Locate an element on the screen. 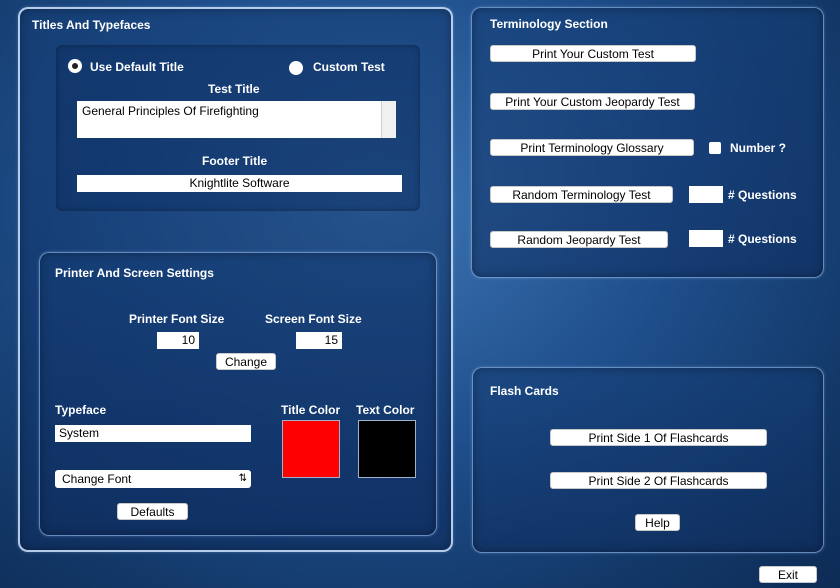  footer-title-label: Footer Title is located at coordinates (235, 161).